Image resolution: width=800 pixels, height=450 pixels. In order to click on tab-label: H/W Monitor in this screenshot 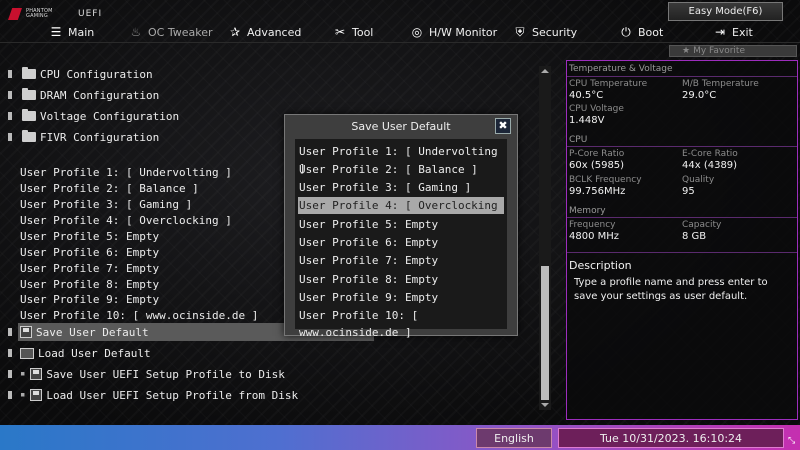, I will do `click(463, 32)`.